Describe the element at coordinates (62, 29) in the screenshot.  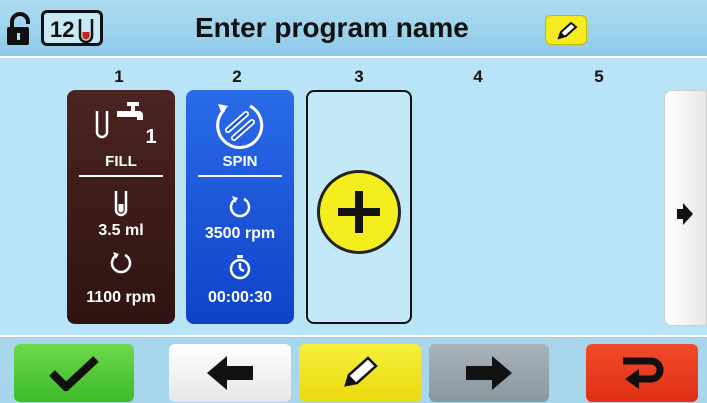
I see `tube-count: 12` at that location.